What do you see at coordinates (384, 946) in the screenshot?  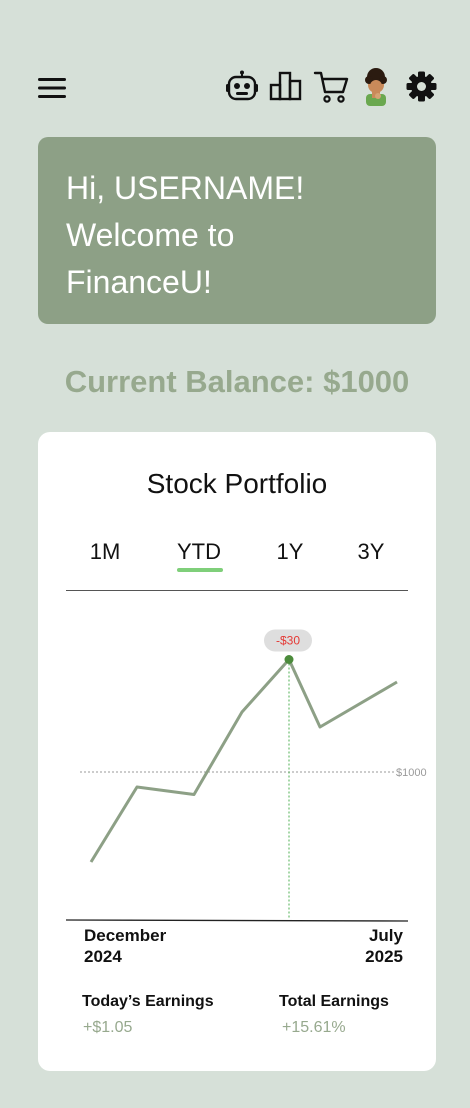 I see `x-axis-end-label: July 2025` at bounding box center [384, 946].